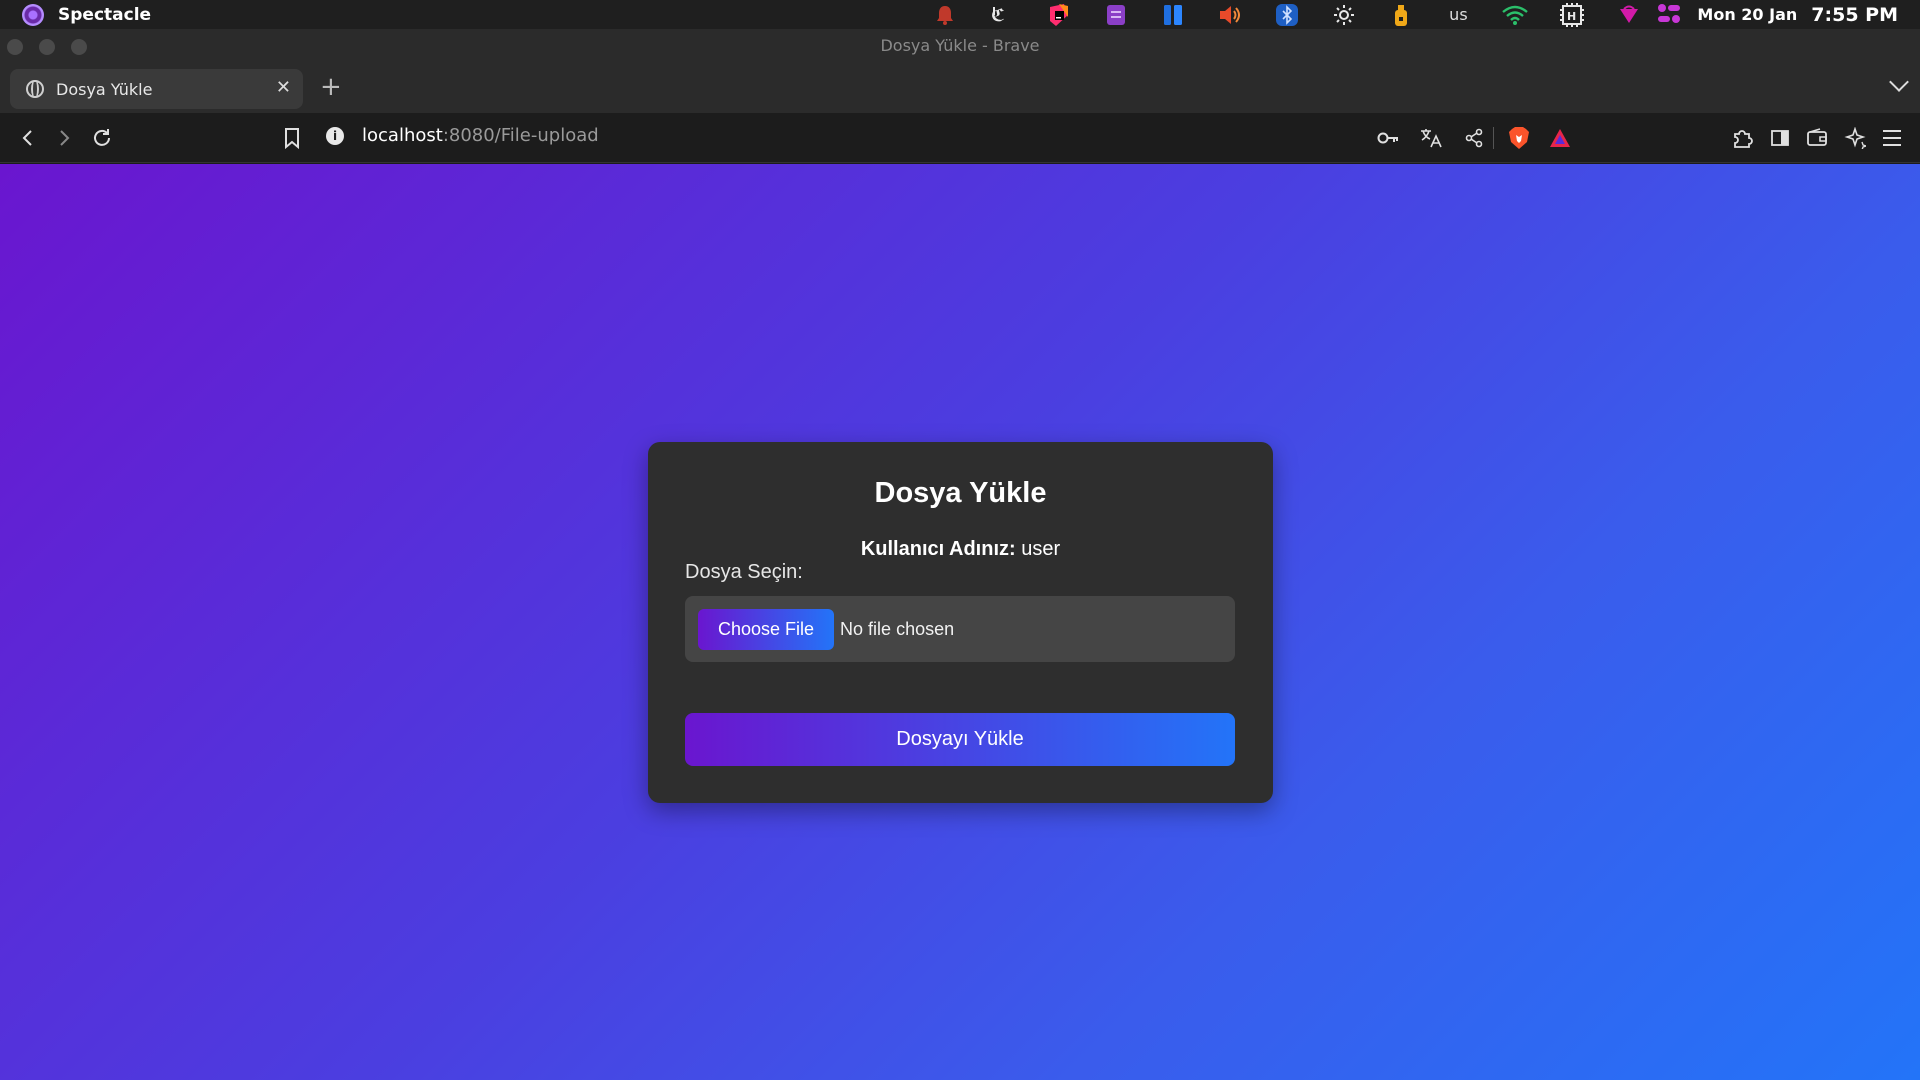  What do you see at coordinates (28, 138) in the screenshot?
I see `back-button` at bounding box center [28, 138].